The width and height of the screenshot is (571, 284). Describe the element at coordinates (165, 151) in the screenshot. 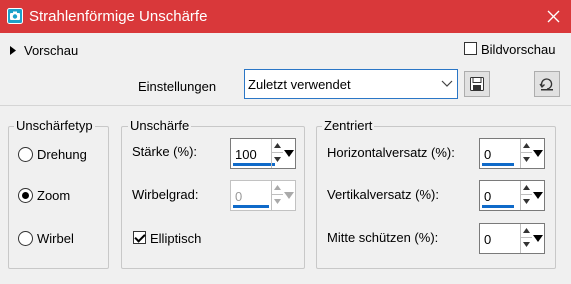

I see `strength-label: Stärke (%):` at that location.